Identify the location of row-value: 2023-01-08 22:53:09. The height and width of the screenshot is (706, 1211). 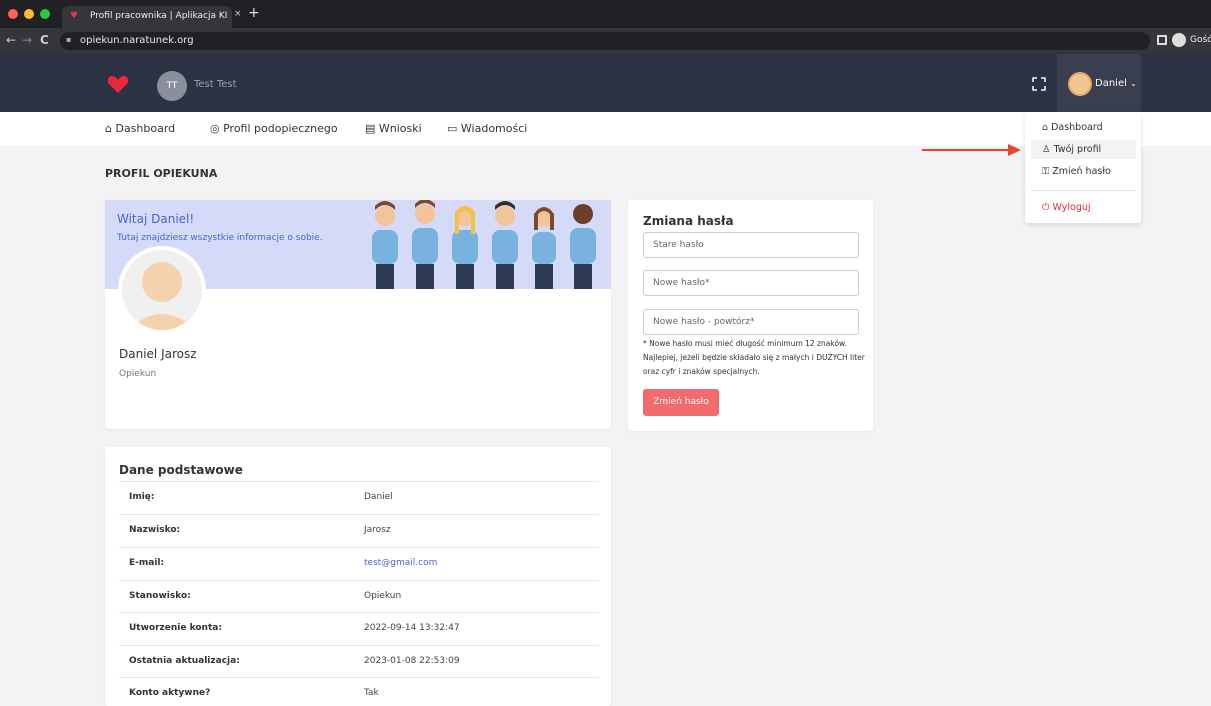
(412, 661).